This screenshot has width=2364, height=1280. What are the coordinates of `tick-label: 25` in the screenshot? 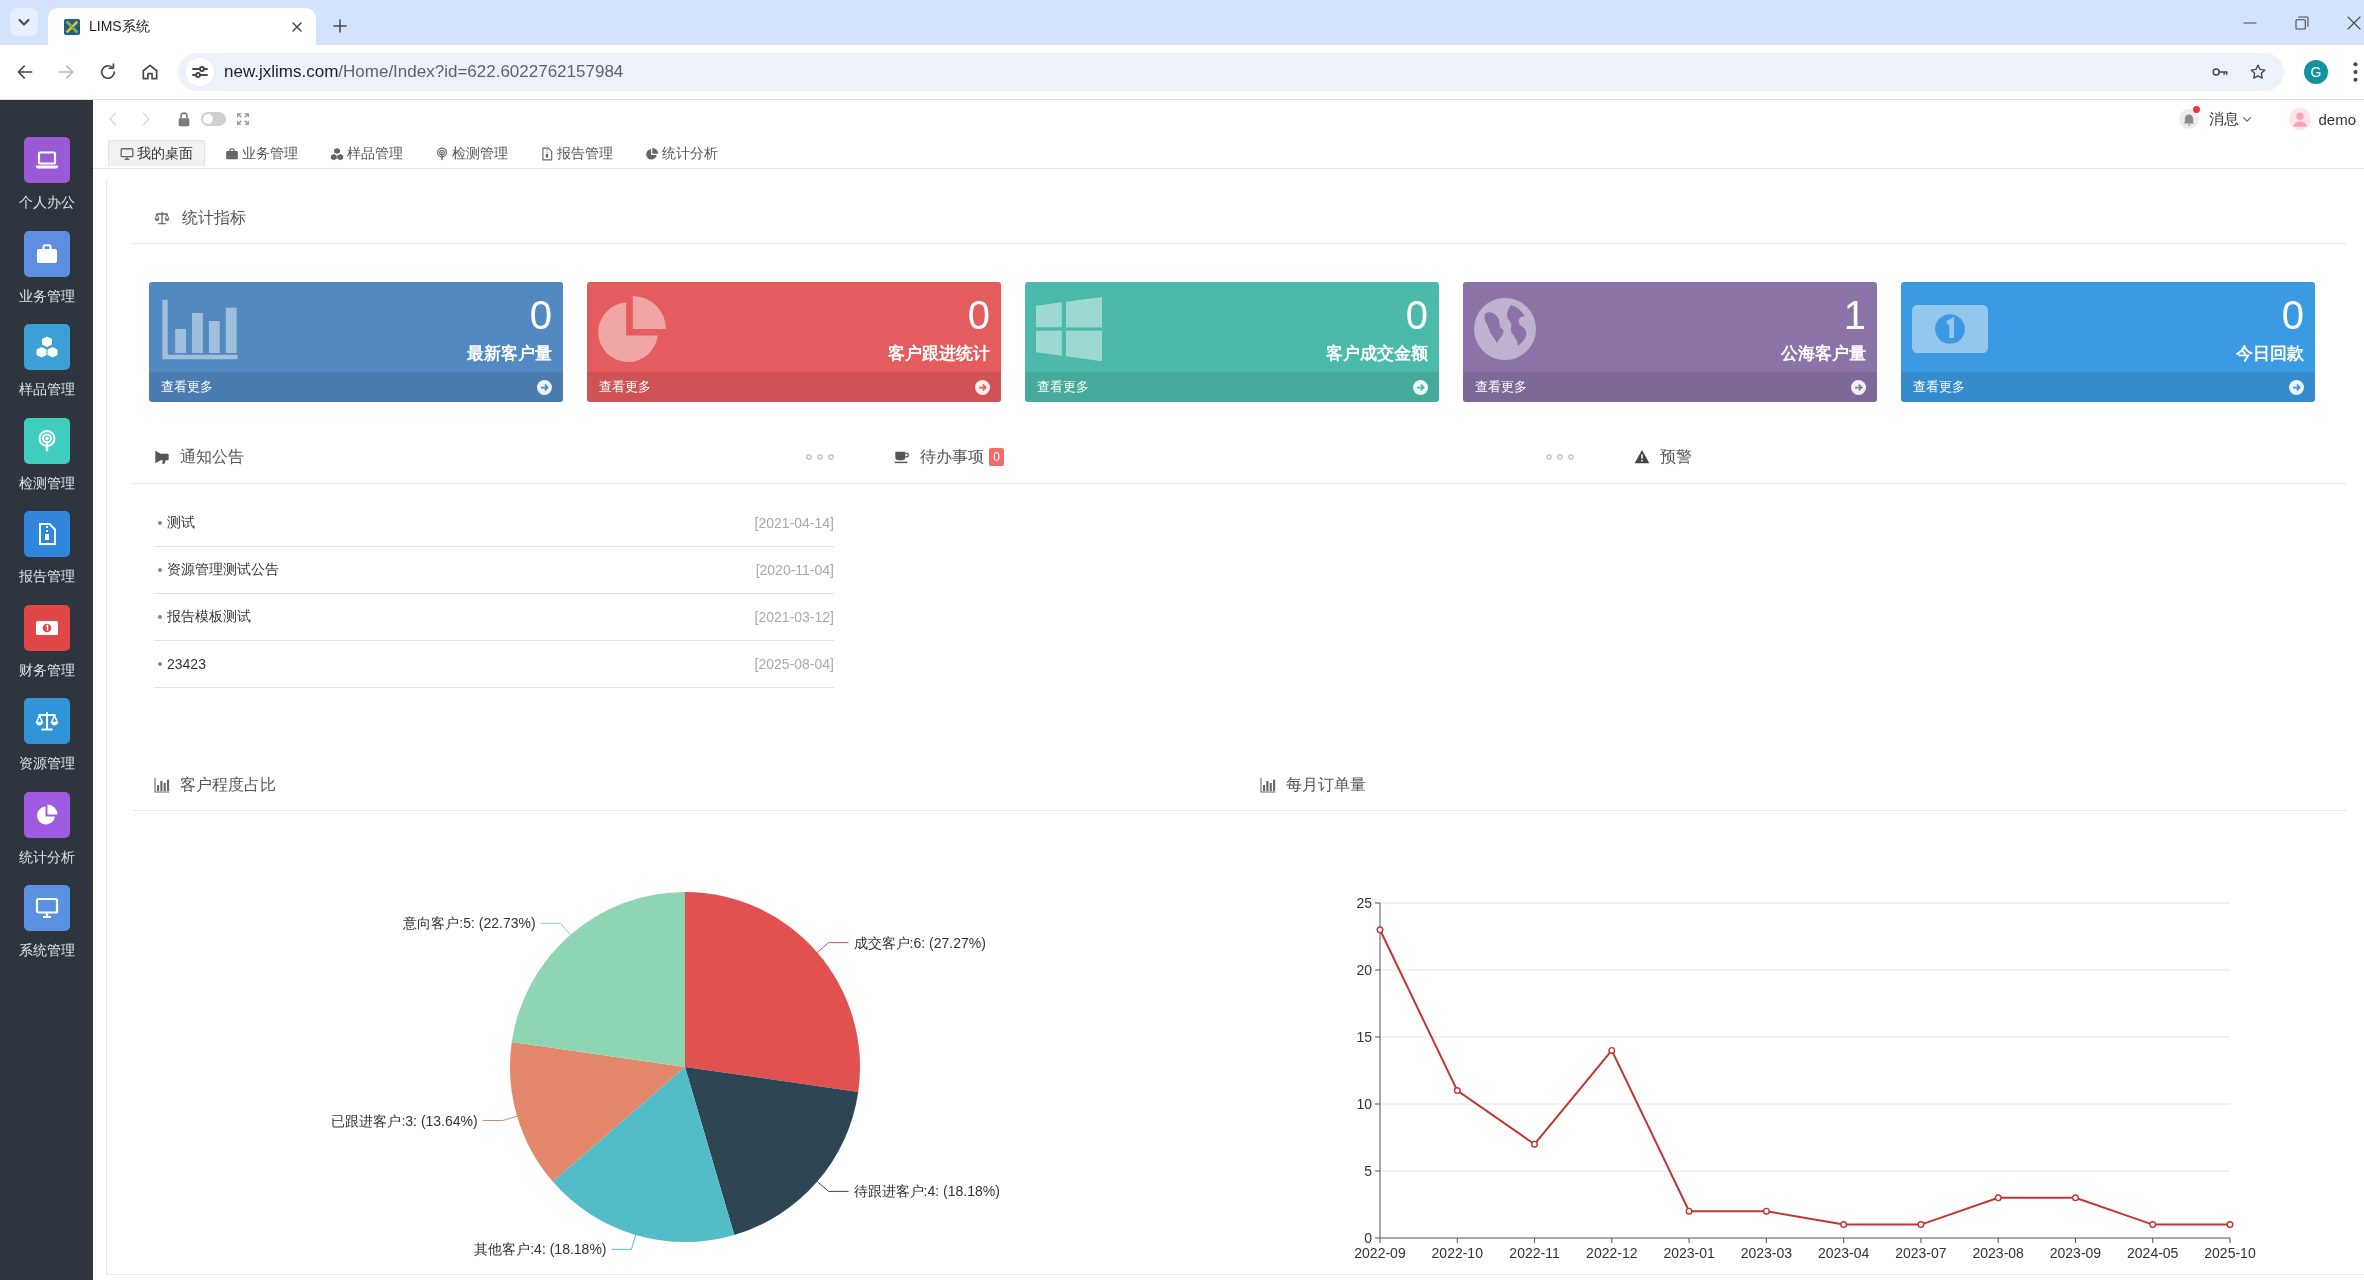 It's located at (1364, 903).